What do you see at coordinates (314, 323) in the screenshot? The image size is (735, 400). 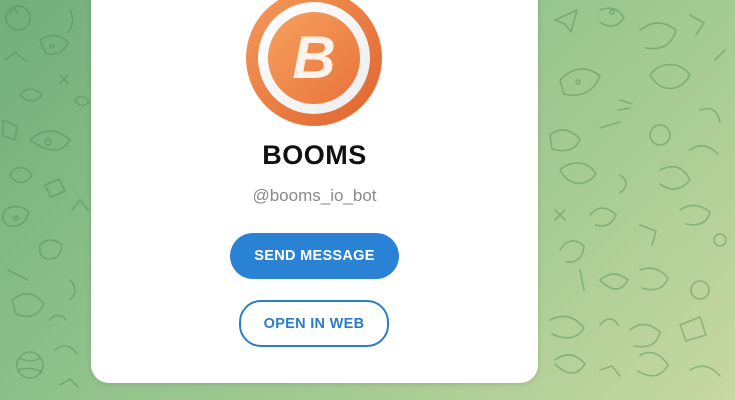 I see `open-in-web-button: OPEN IN WEB` at bounding box center [314, 323].